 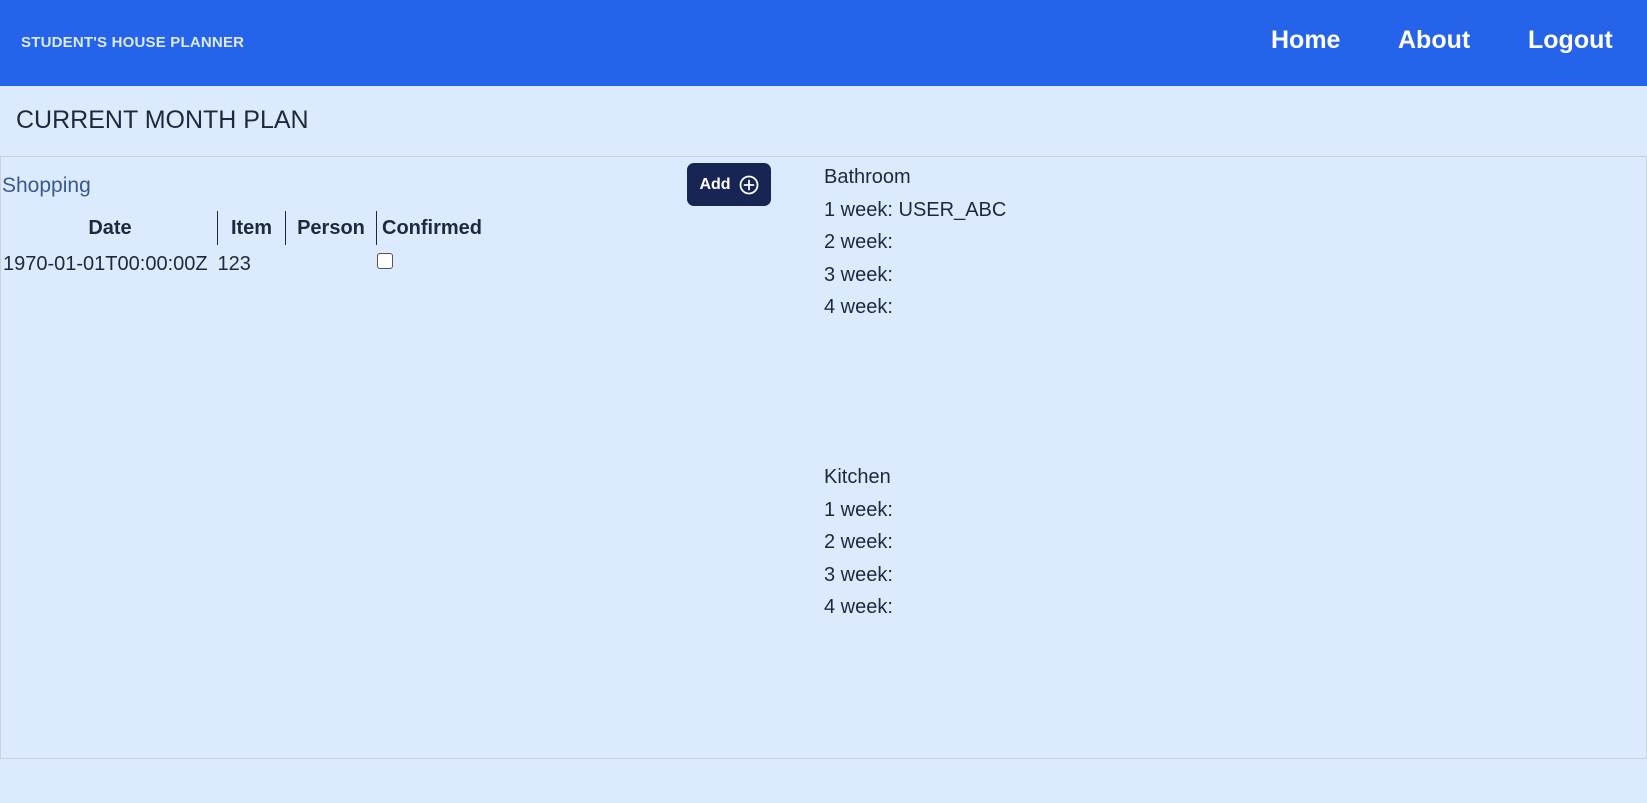 What do you see at coordinates (432, 227) in the screenshot?
I see `column-header-confirmed: Confirmed` at bounding box center [432, 227].